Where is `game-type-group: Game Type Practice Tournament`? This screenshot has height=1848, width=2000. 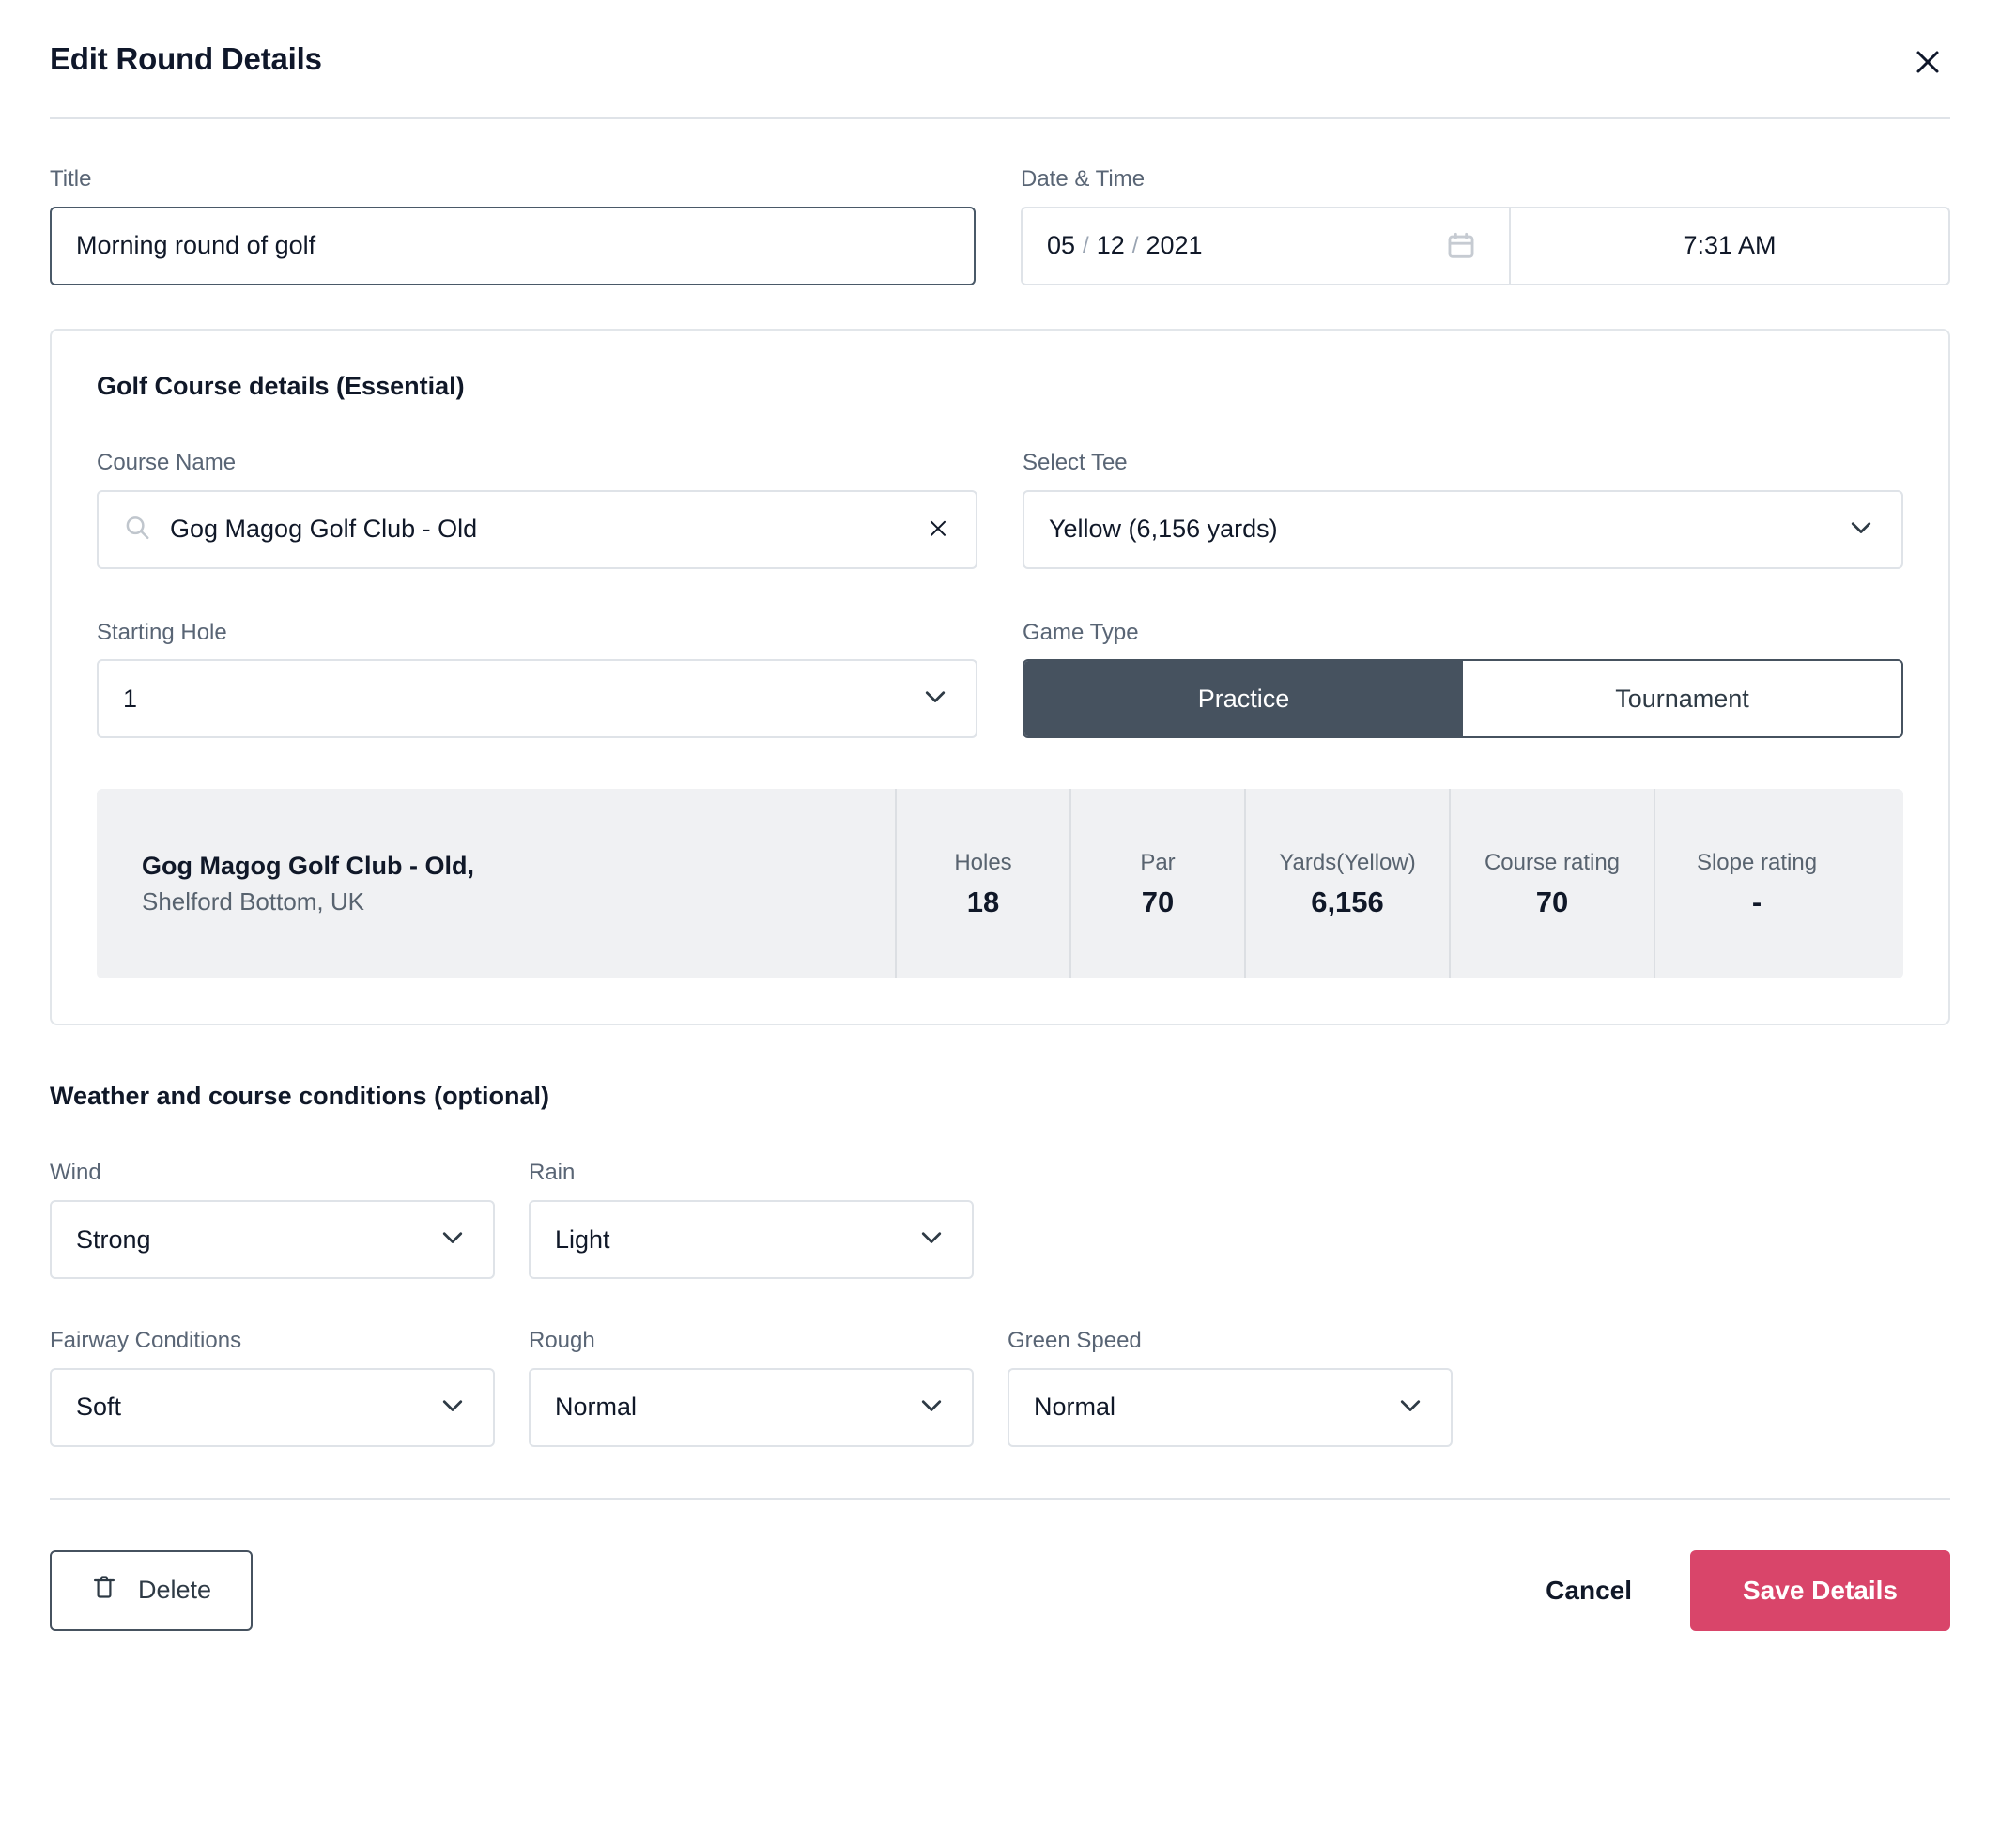
game-type-group: Game Type Practice Tournament is located at coordinates (1463, 679).